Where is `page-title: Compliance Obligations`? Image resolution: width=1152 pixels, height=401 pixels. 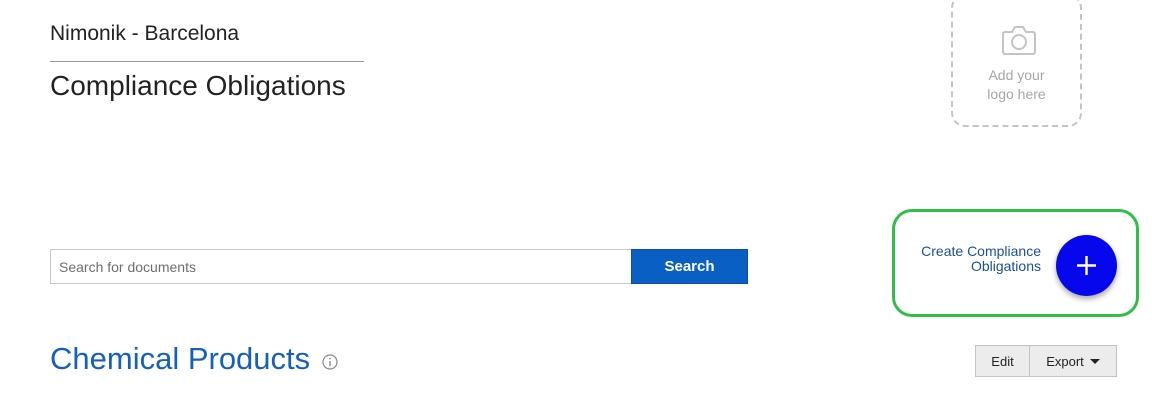 page-title: Compliance Obligations is located at coordinates (198, 85).